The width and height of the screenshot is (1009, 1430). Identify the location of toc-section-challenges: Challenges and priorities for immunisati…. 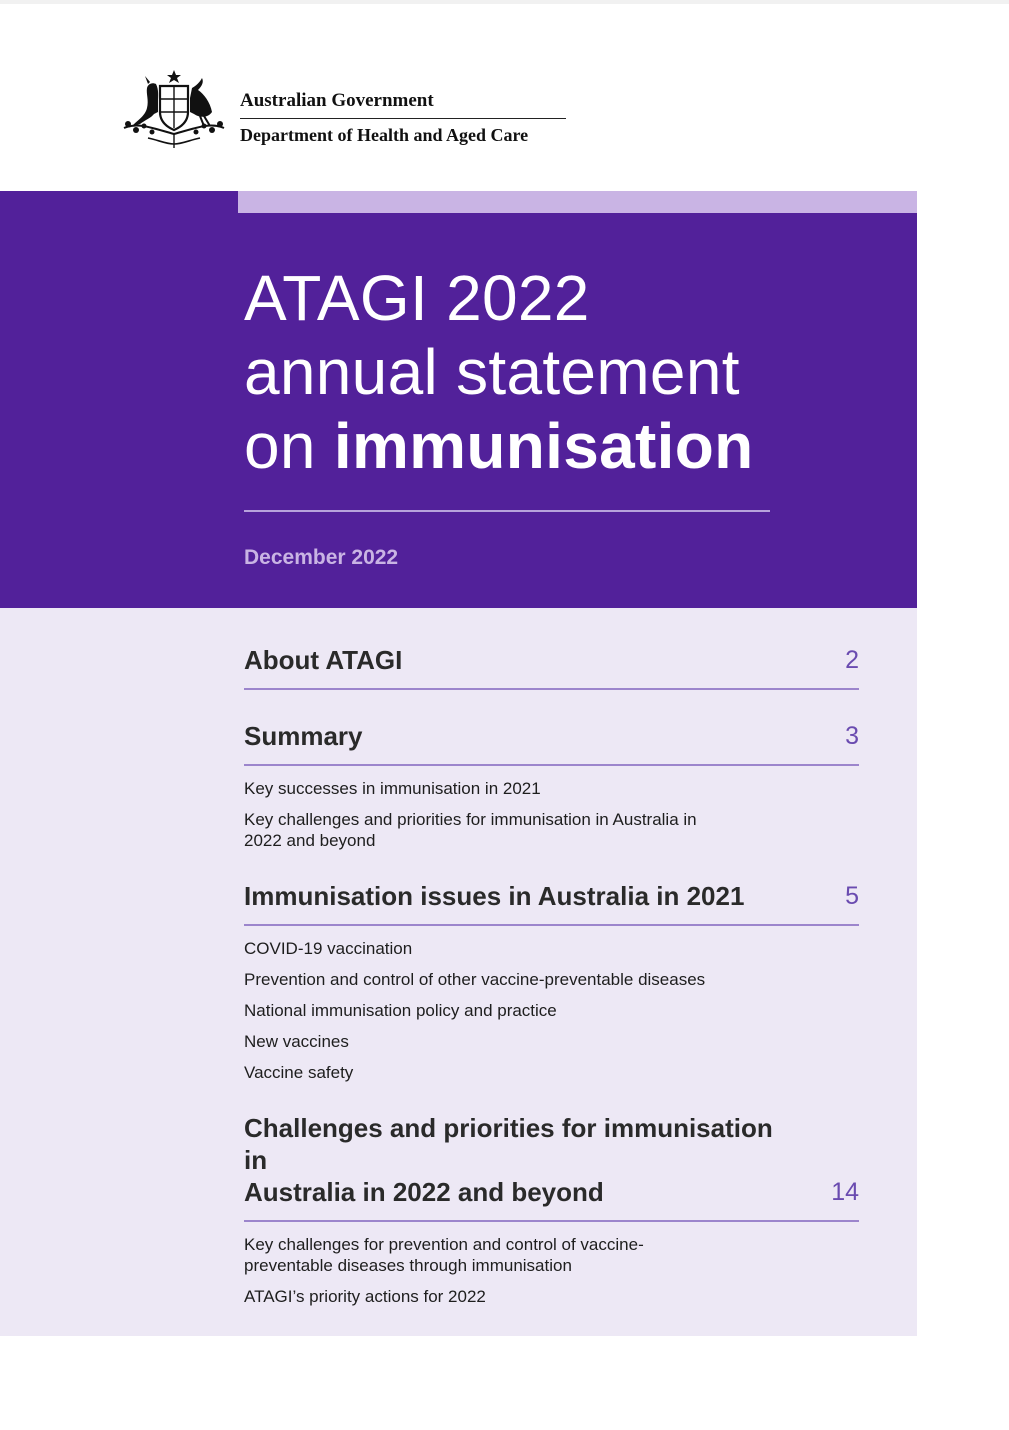
(551, 1214).